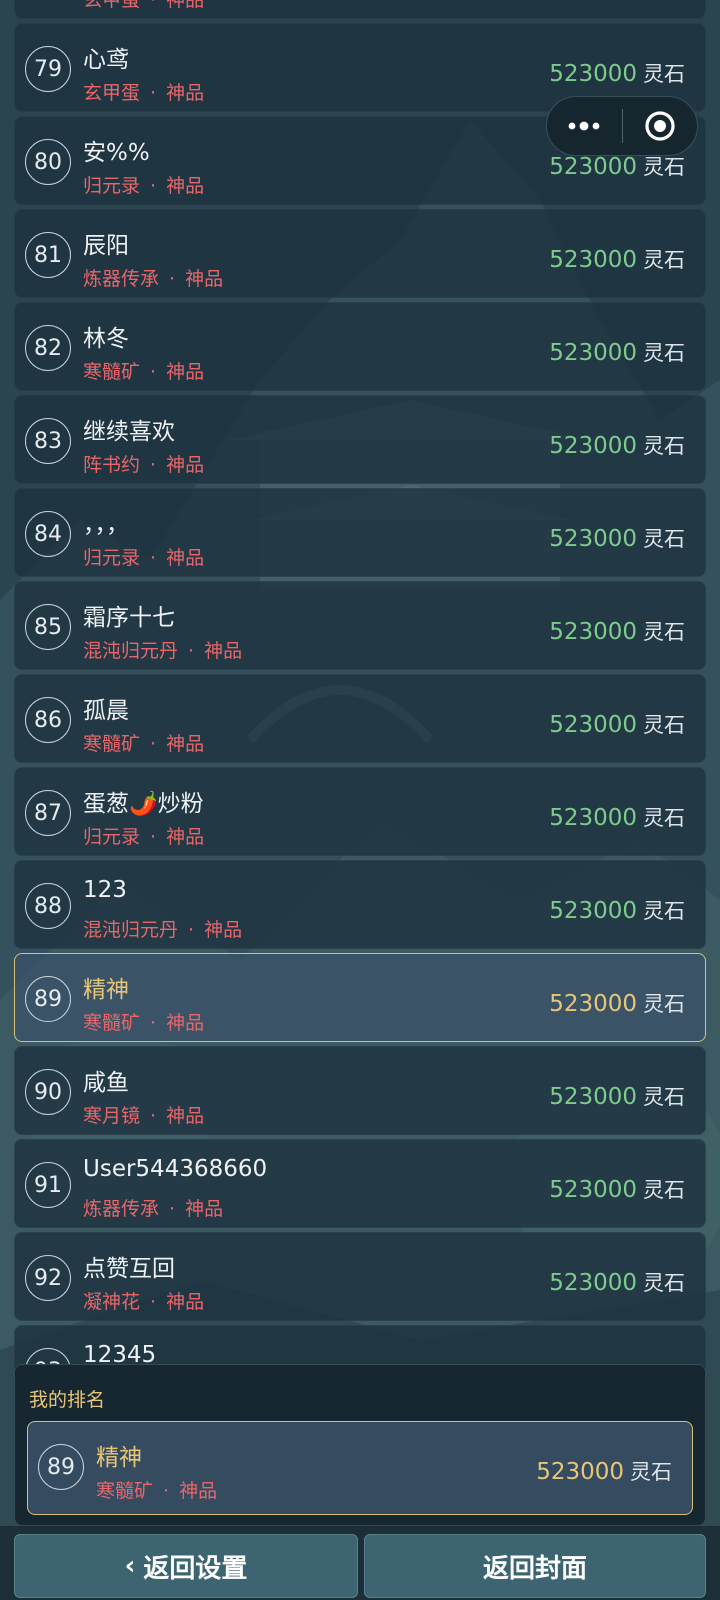 This screenshot has width=720, height=1600. Describe the element at coordinates (48, 255) in the screenshot. I see `rank-badge: 81` at that location.